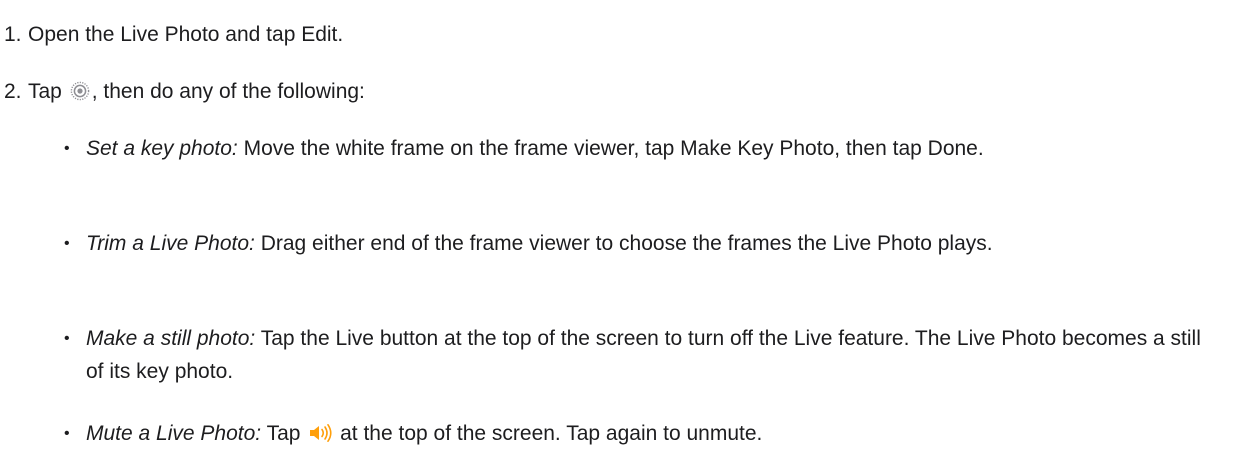 This screenshot has width=1248, height=471. Describe the element at coordinates (174, 433) in the screenshot. I see `bullet-term: Mute a Live Photo:` at that location.